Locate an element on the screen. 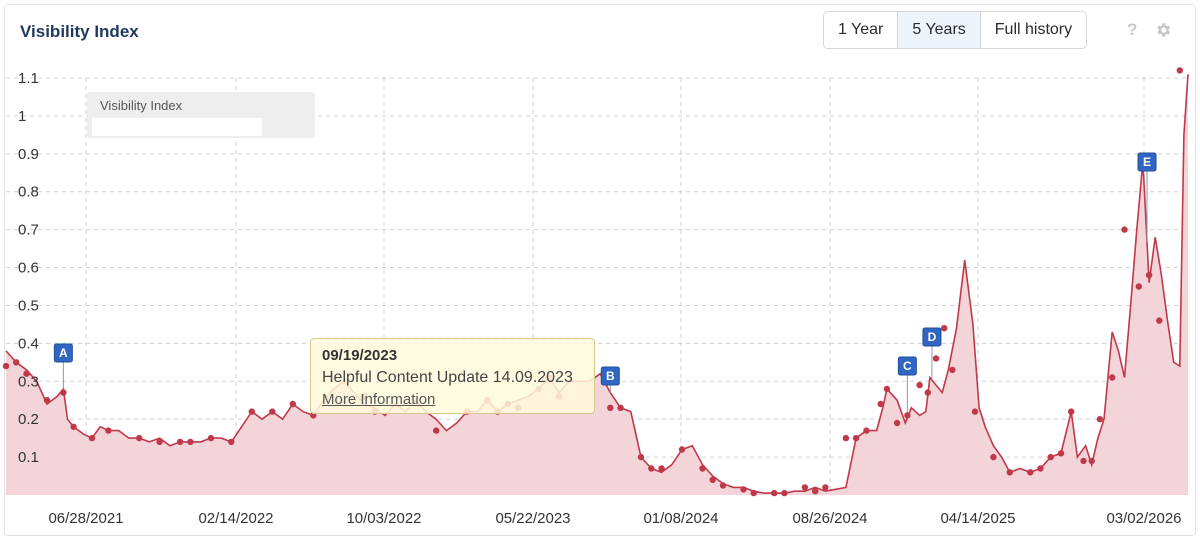  y-tick-label: 0.6 is located at coordinates (28, 268).